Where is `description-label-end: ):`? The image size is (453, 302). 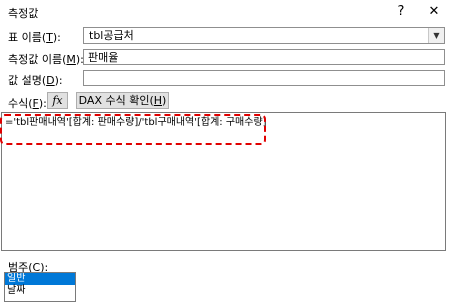
description-label-end: ): is located at coordinates (58, 80).